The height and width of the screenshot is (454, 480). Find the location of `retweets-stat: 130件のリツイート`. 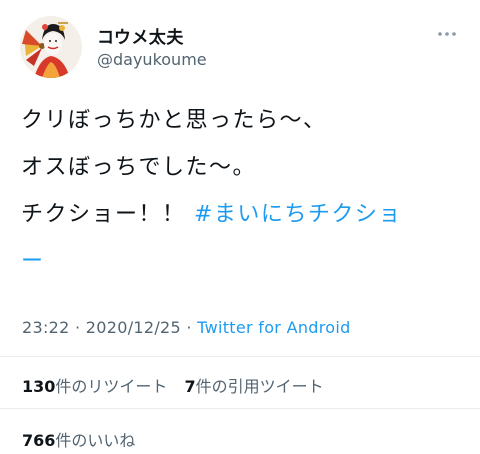

retweets-stat: 130件のリツイート is located at coordinates (94, 386).